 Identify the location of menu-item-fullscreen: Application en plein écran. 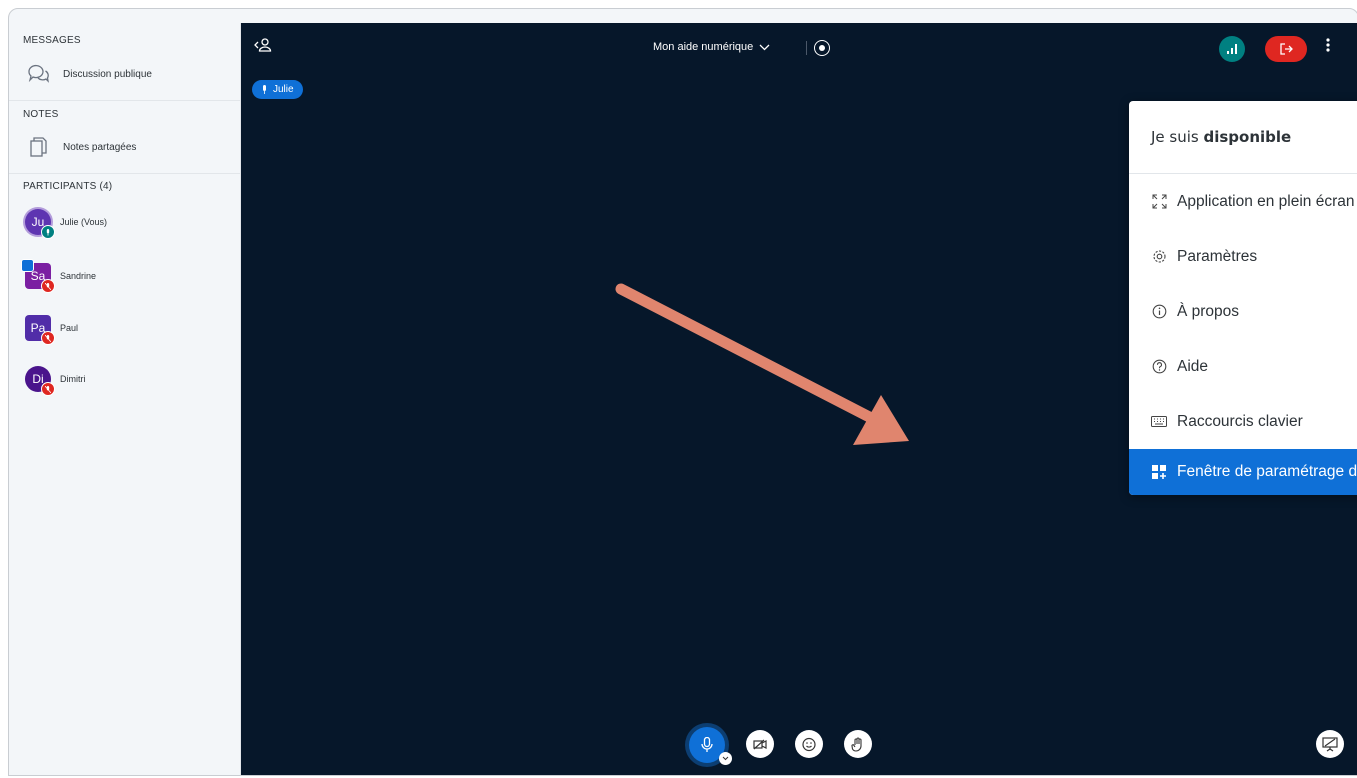
(1243, 201).